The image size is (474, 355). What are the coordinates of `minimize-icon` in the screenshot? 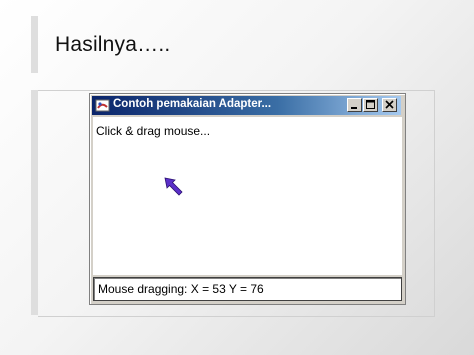 It's located at (354, 108).